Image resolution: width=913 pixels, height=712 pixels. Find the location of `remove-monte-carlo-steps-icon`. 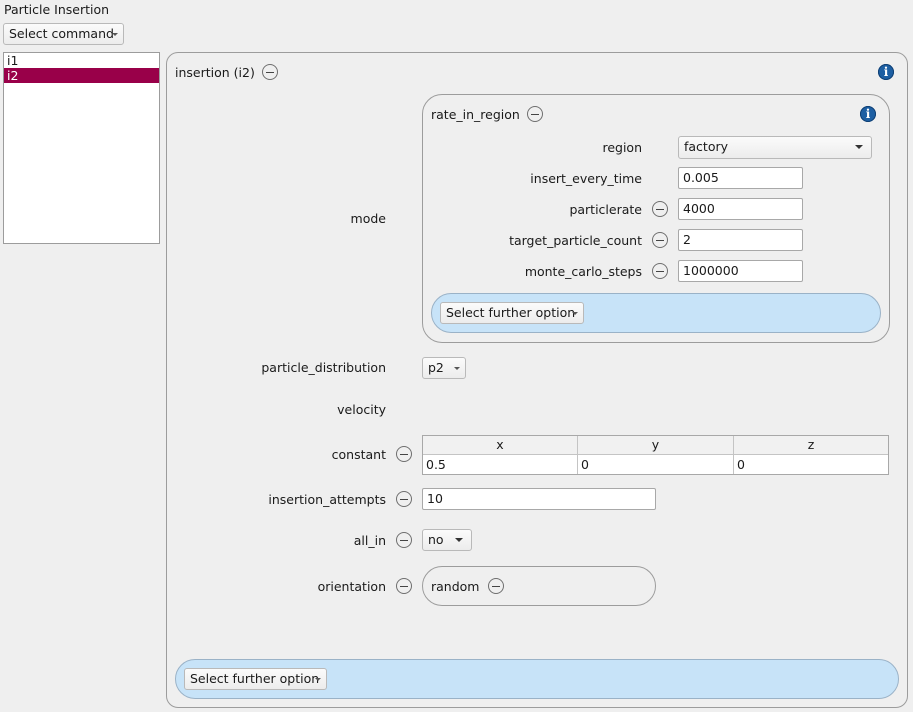

remove-monte-carlo-steps-icon is located at coordinates (660, 271).